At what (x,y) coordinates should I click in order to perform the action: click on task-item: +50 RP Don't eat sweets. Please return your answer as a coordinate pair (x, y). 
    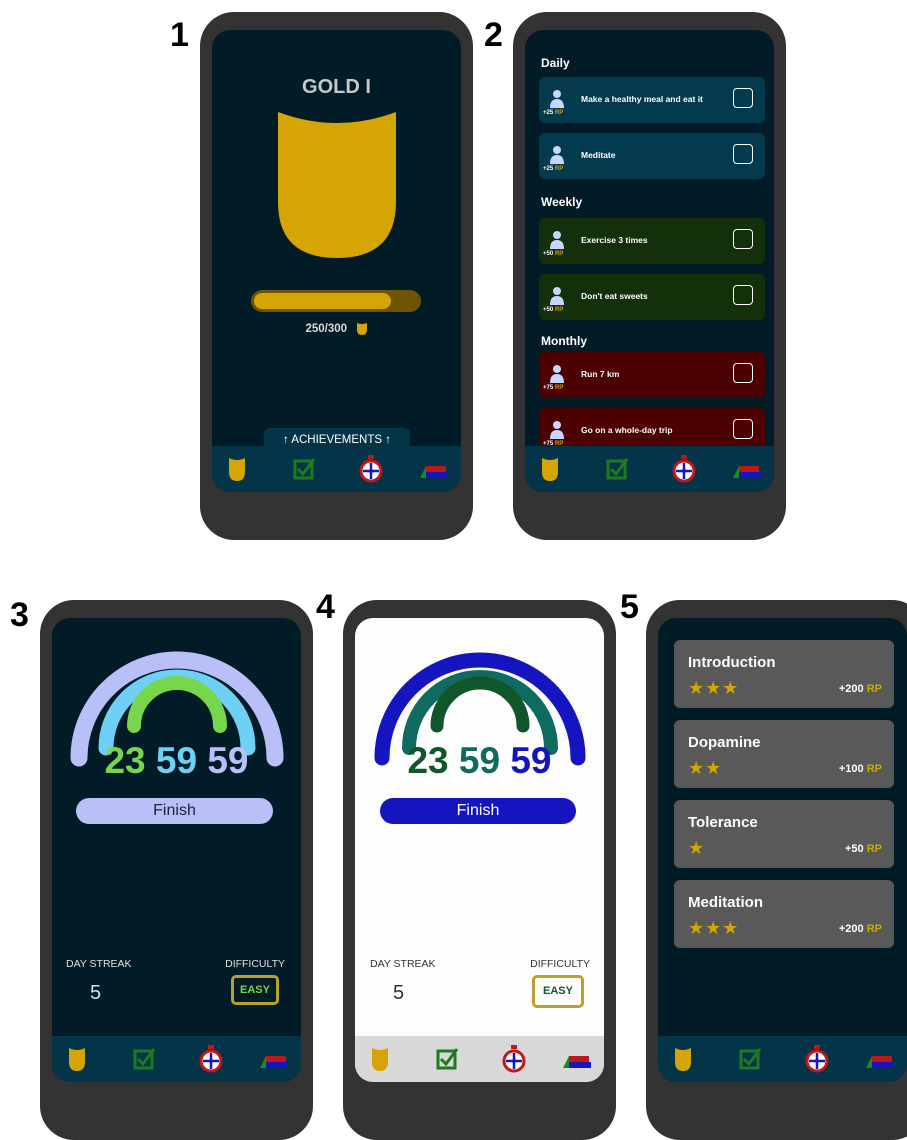
    Looking at the image, I should click on (652, 297).